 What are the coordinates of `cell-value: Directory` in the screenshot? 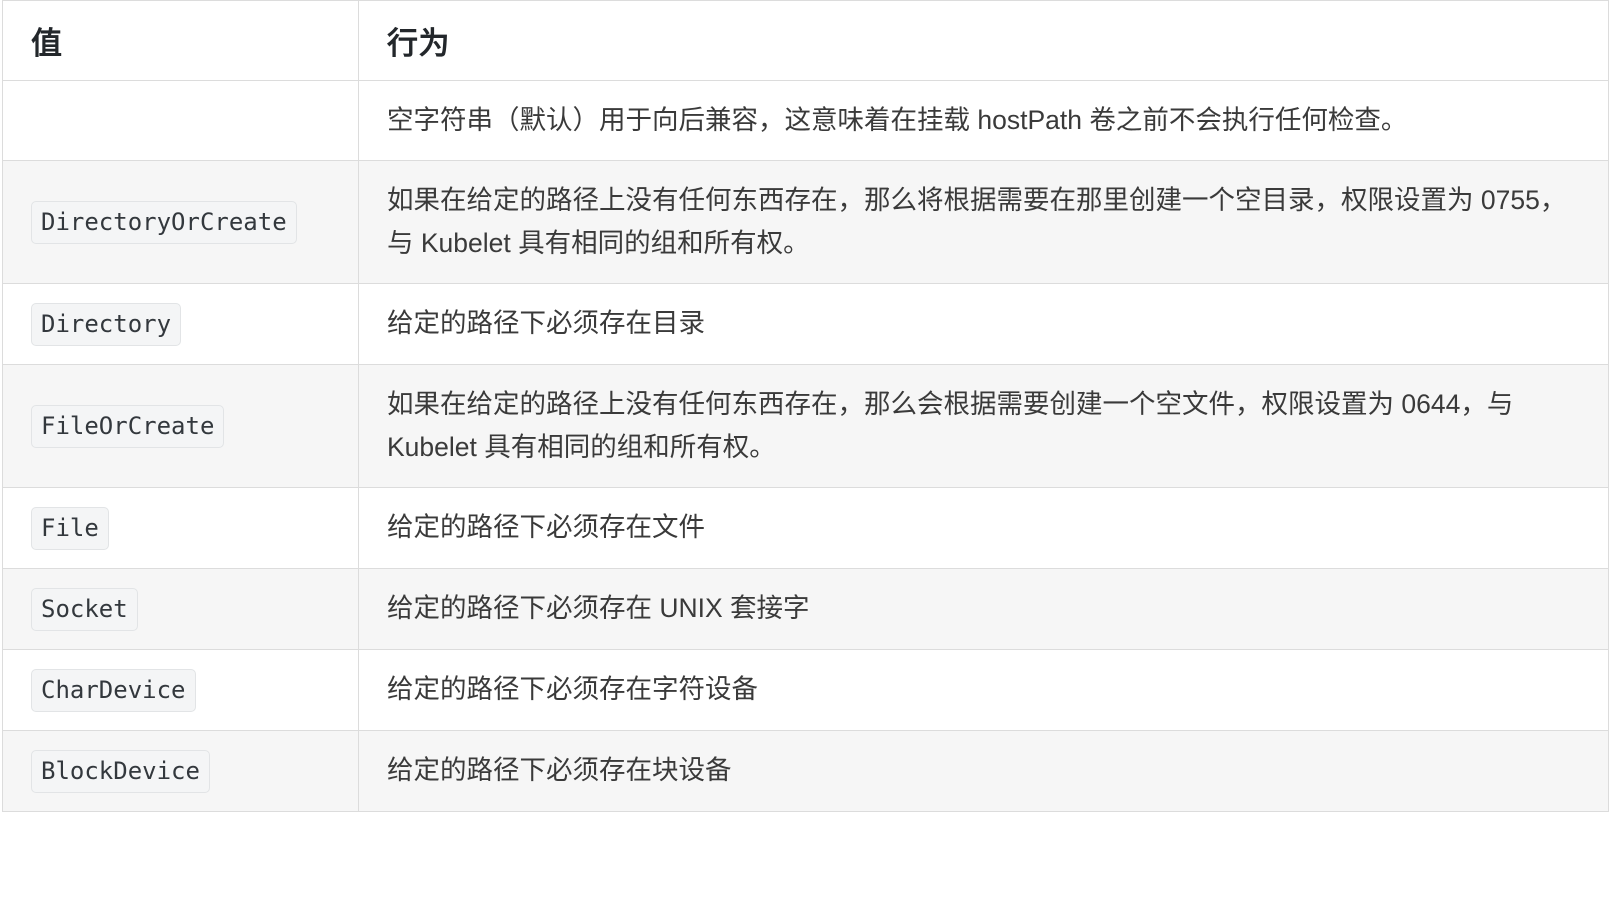 It's located at (180, 323).